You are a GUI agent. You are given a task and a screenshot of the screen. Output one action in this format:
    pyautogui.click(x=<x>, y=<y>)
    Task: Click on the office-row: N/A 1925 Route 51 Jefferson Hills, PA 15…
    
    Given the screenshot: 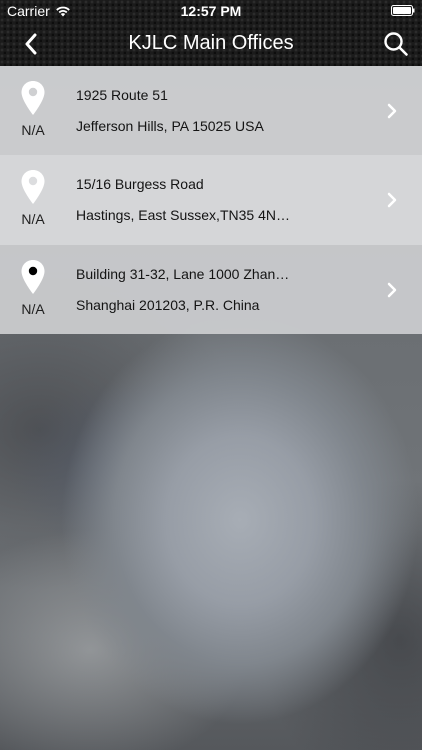 What is the action you would take?
    pyautogui.click(x=211, y=110)
    